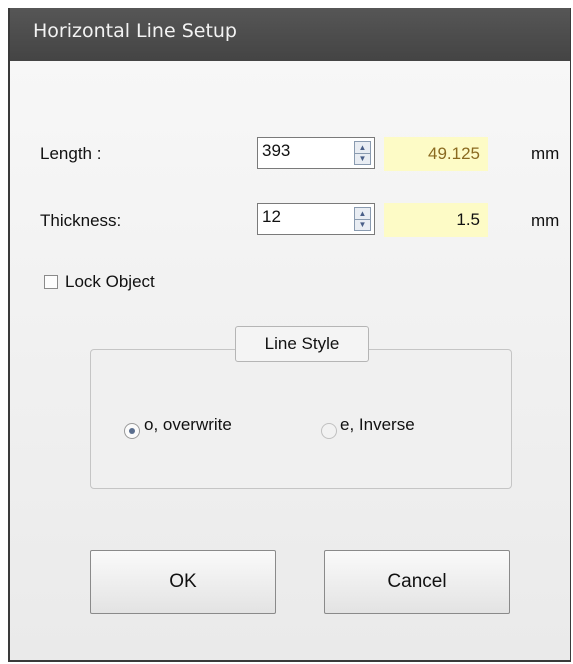 The width and height of the screenshot is (573, 664). I want to click on thickness-spinbox: 12 ▲ ▼, so click(316, 219).